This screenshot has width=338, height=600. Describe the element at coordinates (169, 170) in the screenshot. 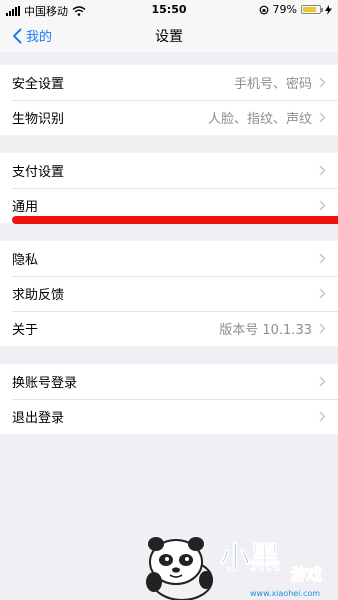

I see `row-payment-settings: 支付设置` at that location.